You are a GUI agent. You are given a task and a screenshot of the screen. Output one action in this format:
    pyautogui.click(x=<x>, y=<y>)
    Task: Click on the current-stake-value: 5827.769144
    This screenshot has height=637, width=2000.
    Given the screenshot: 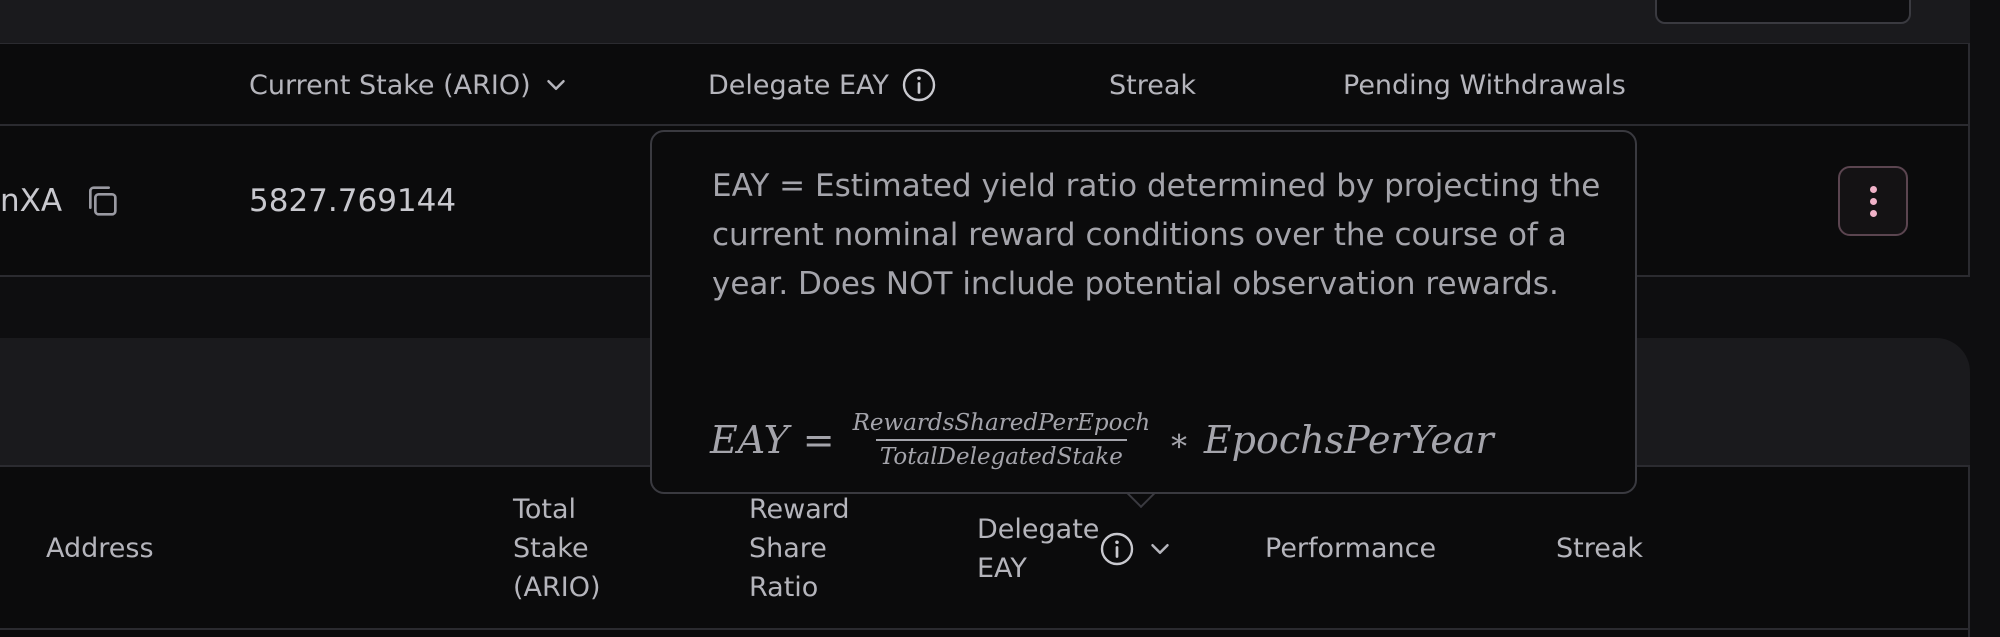 What is the action you would take?
    pyautogui.click(x=353, y=200)
    